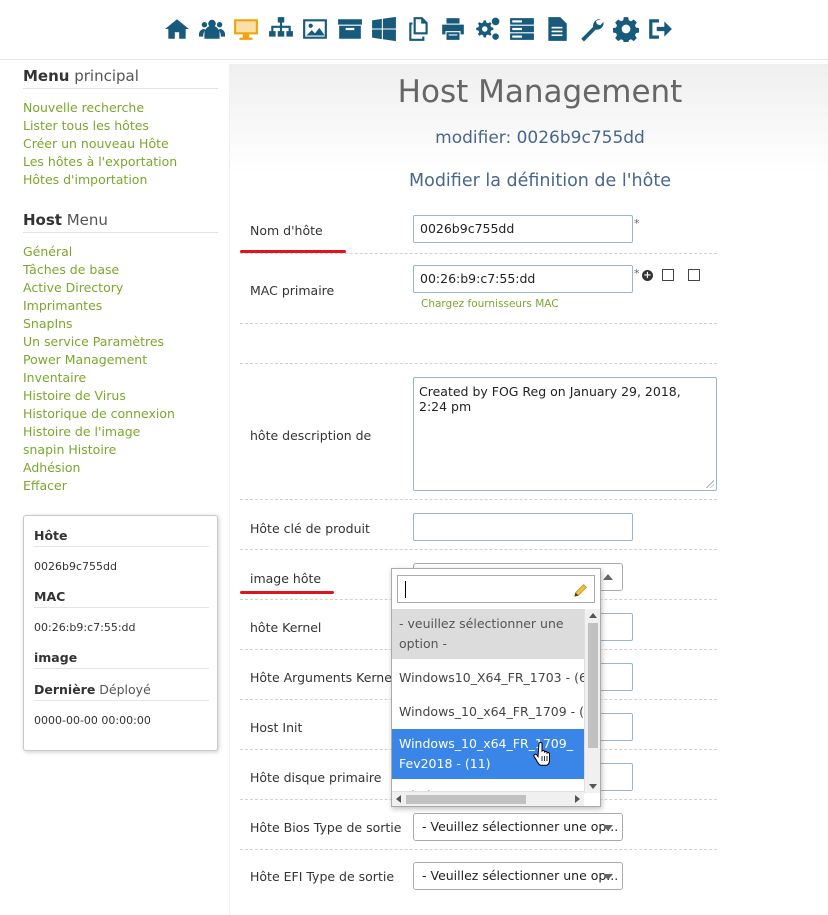  Describe the element at coordinates (121, 598) in the screenshot. I see `mac-info-label: MAC` at that location.